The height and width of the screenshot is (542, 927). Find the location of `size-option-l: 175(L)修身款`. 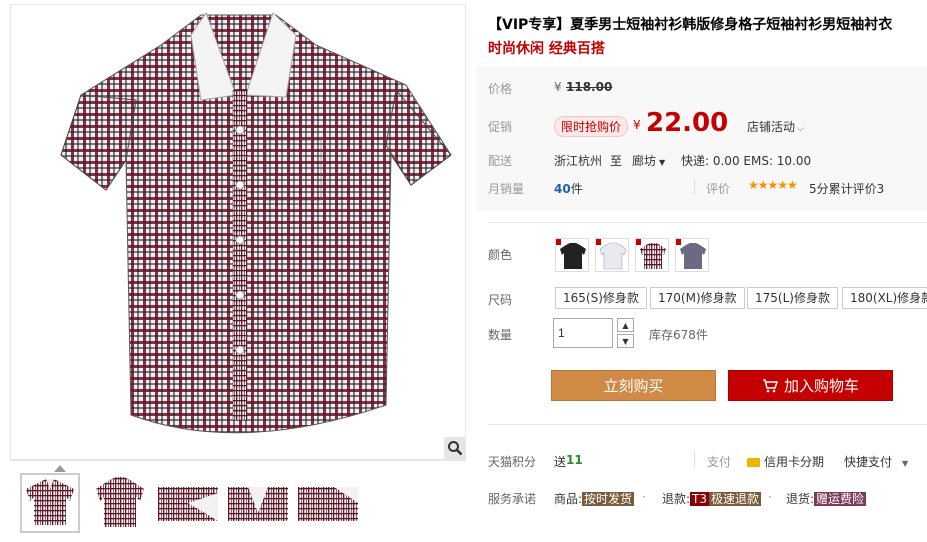

size-option-l: 175(L)修身款 is located at coordinates (792, 298).